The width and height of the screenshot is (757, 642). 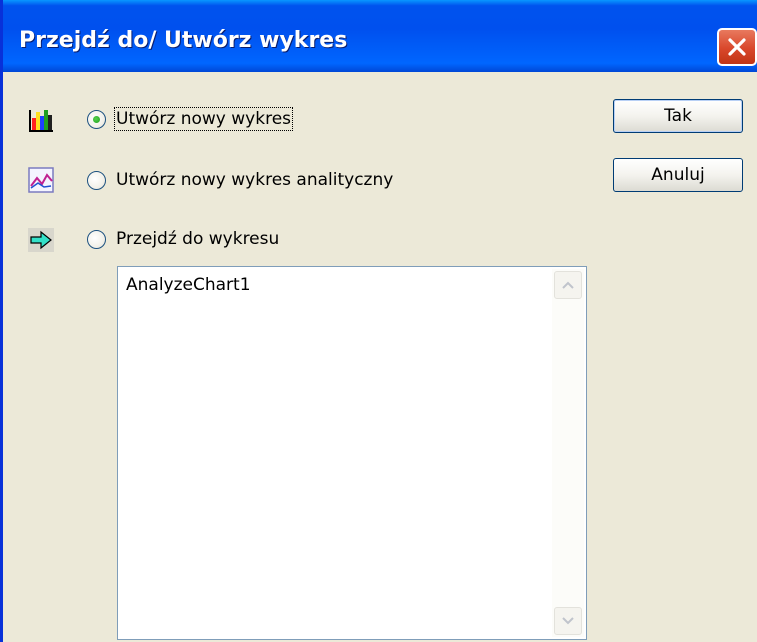 What do you see at coordinates (197, 239) in the screenshot?
I see `radio-label-go-to-chart: Przejdź do wykresu` at bounding box center [197, 239].